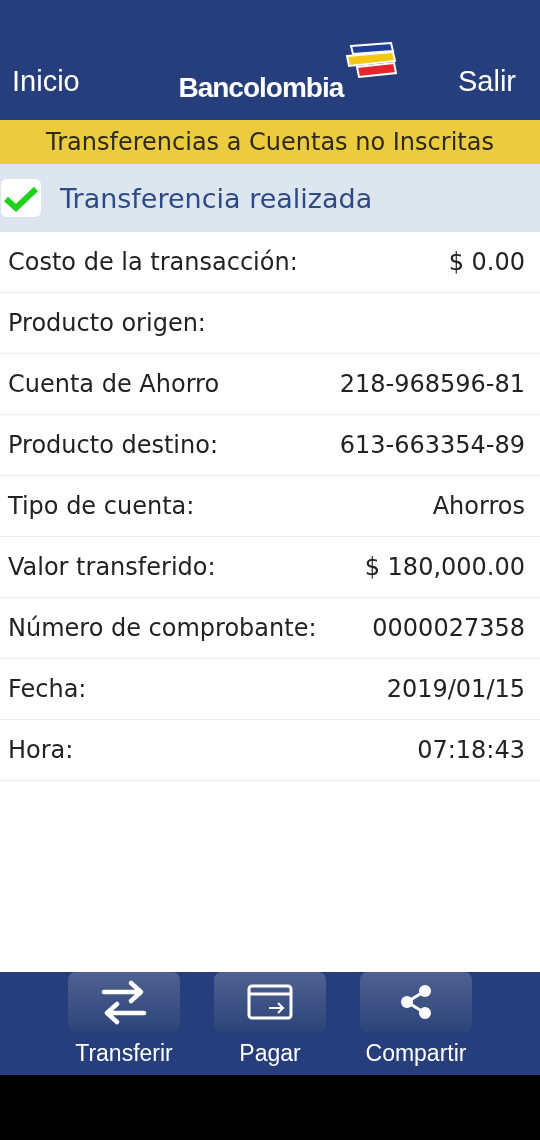 The height and width of the screenshot is (1140, 540). Describe the element at coordinates (416, 1002) in the screenshot. I see `share-icon` at that location.